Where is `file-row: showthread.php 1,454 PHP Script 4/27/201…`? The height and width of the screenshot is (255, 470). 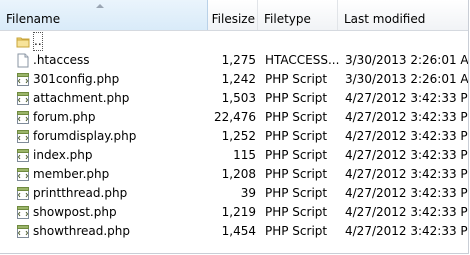
file-row: showthread.php 1,454 PHP Script 4/27/201… is located at coordinates (234, 231).